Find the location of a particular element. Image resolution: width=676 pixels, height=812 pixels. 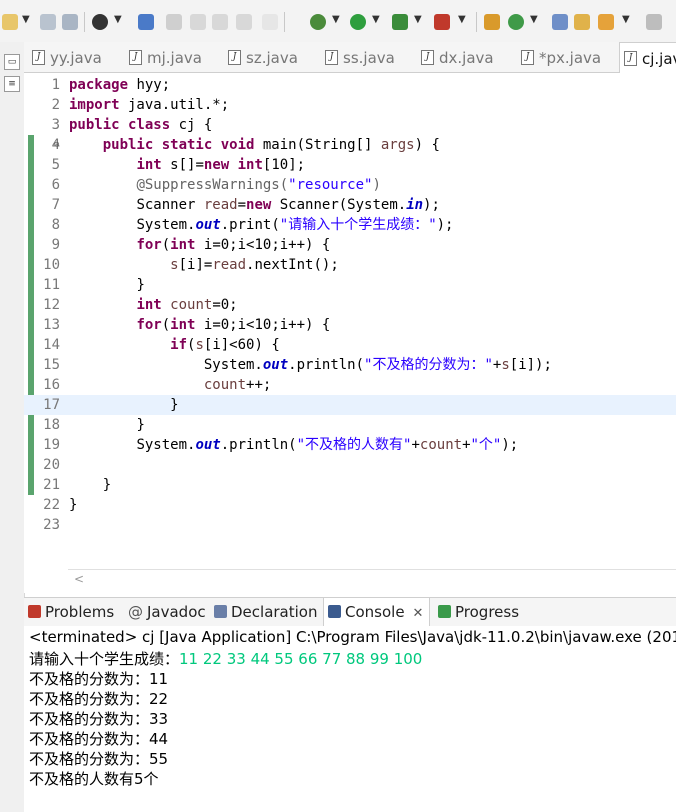

tab-declaration: Declaration is located at coordinates (265, 612).